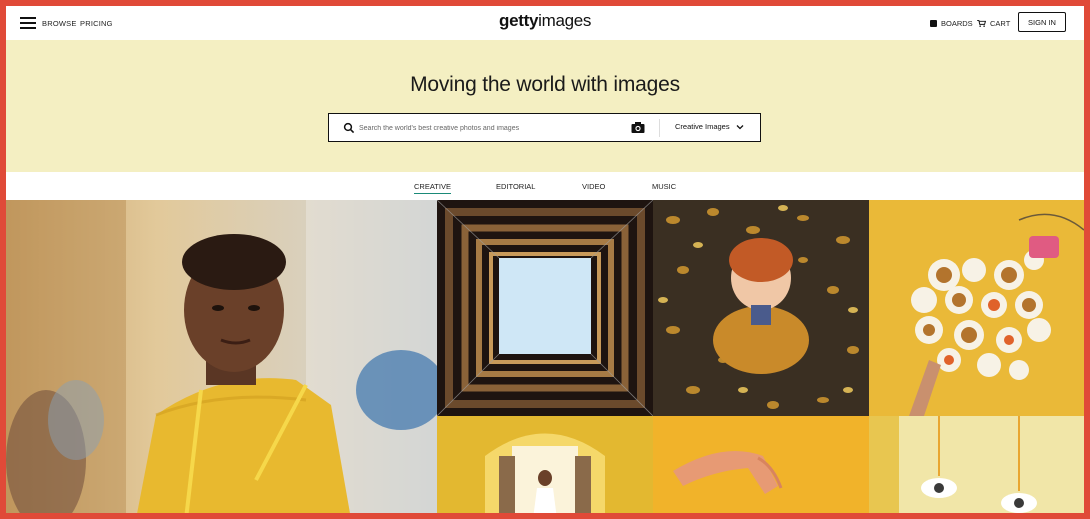  Describe the element at coordinates (740, 126) in the screenshot. I see `chevron-down-icon` at that location.